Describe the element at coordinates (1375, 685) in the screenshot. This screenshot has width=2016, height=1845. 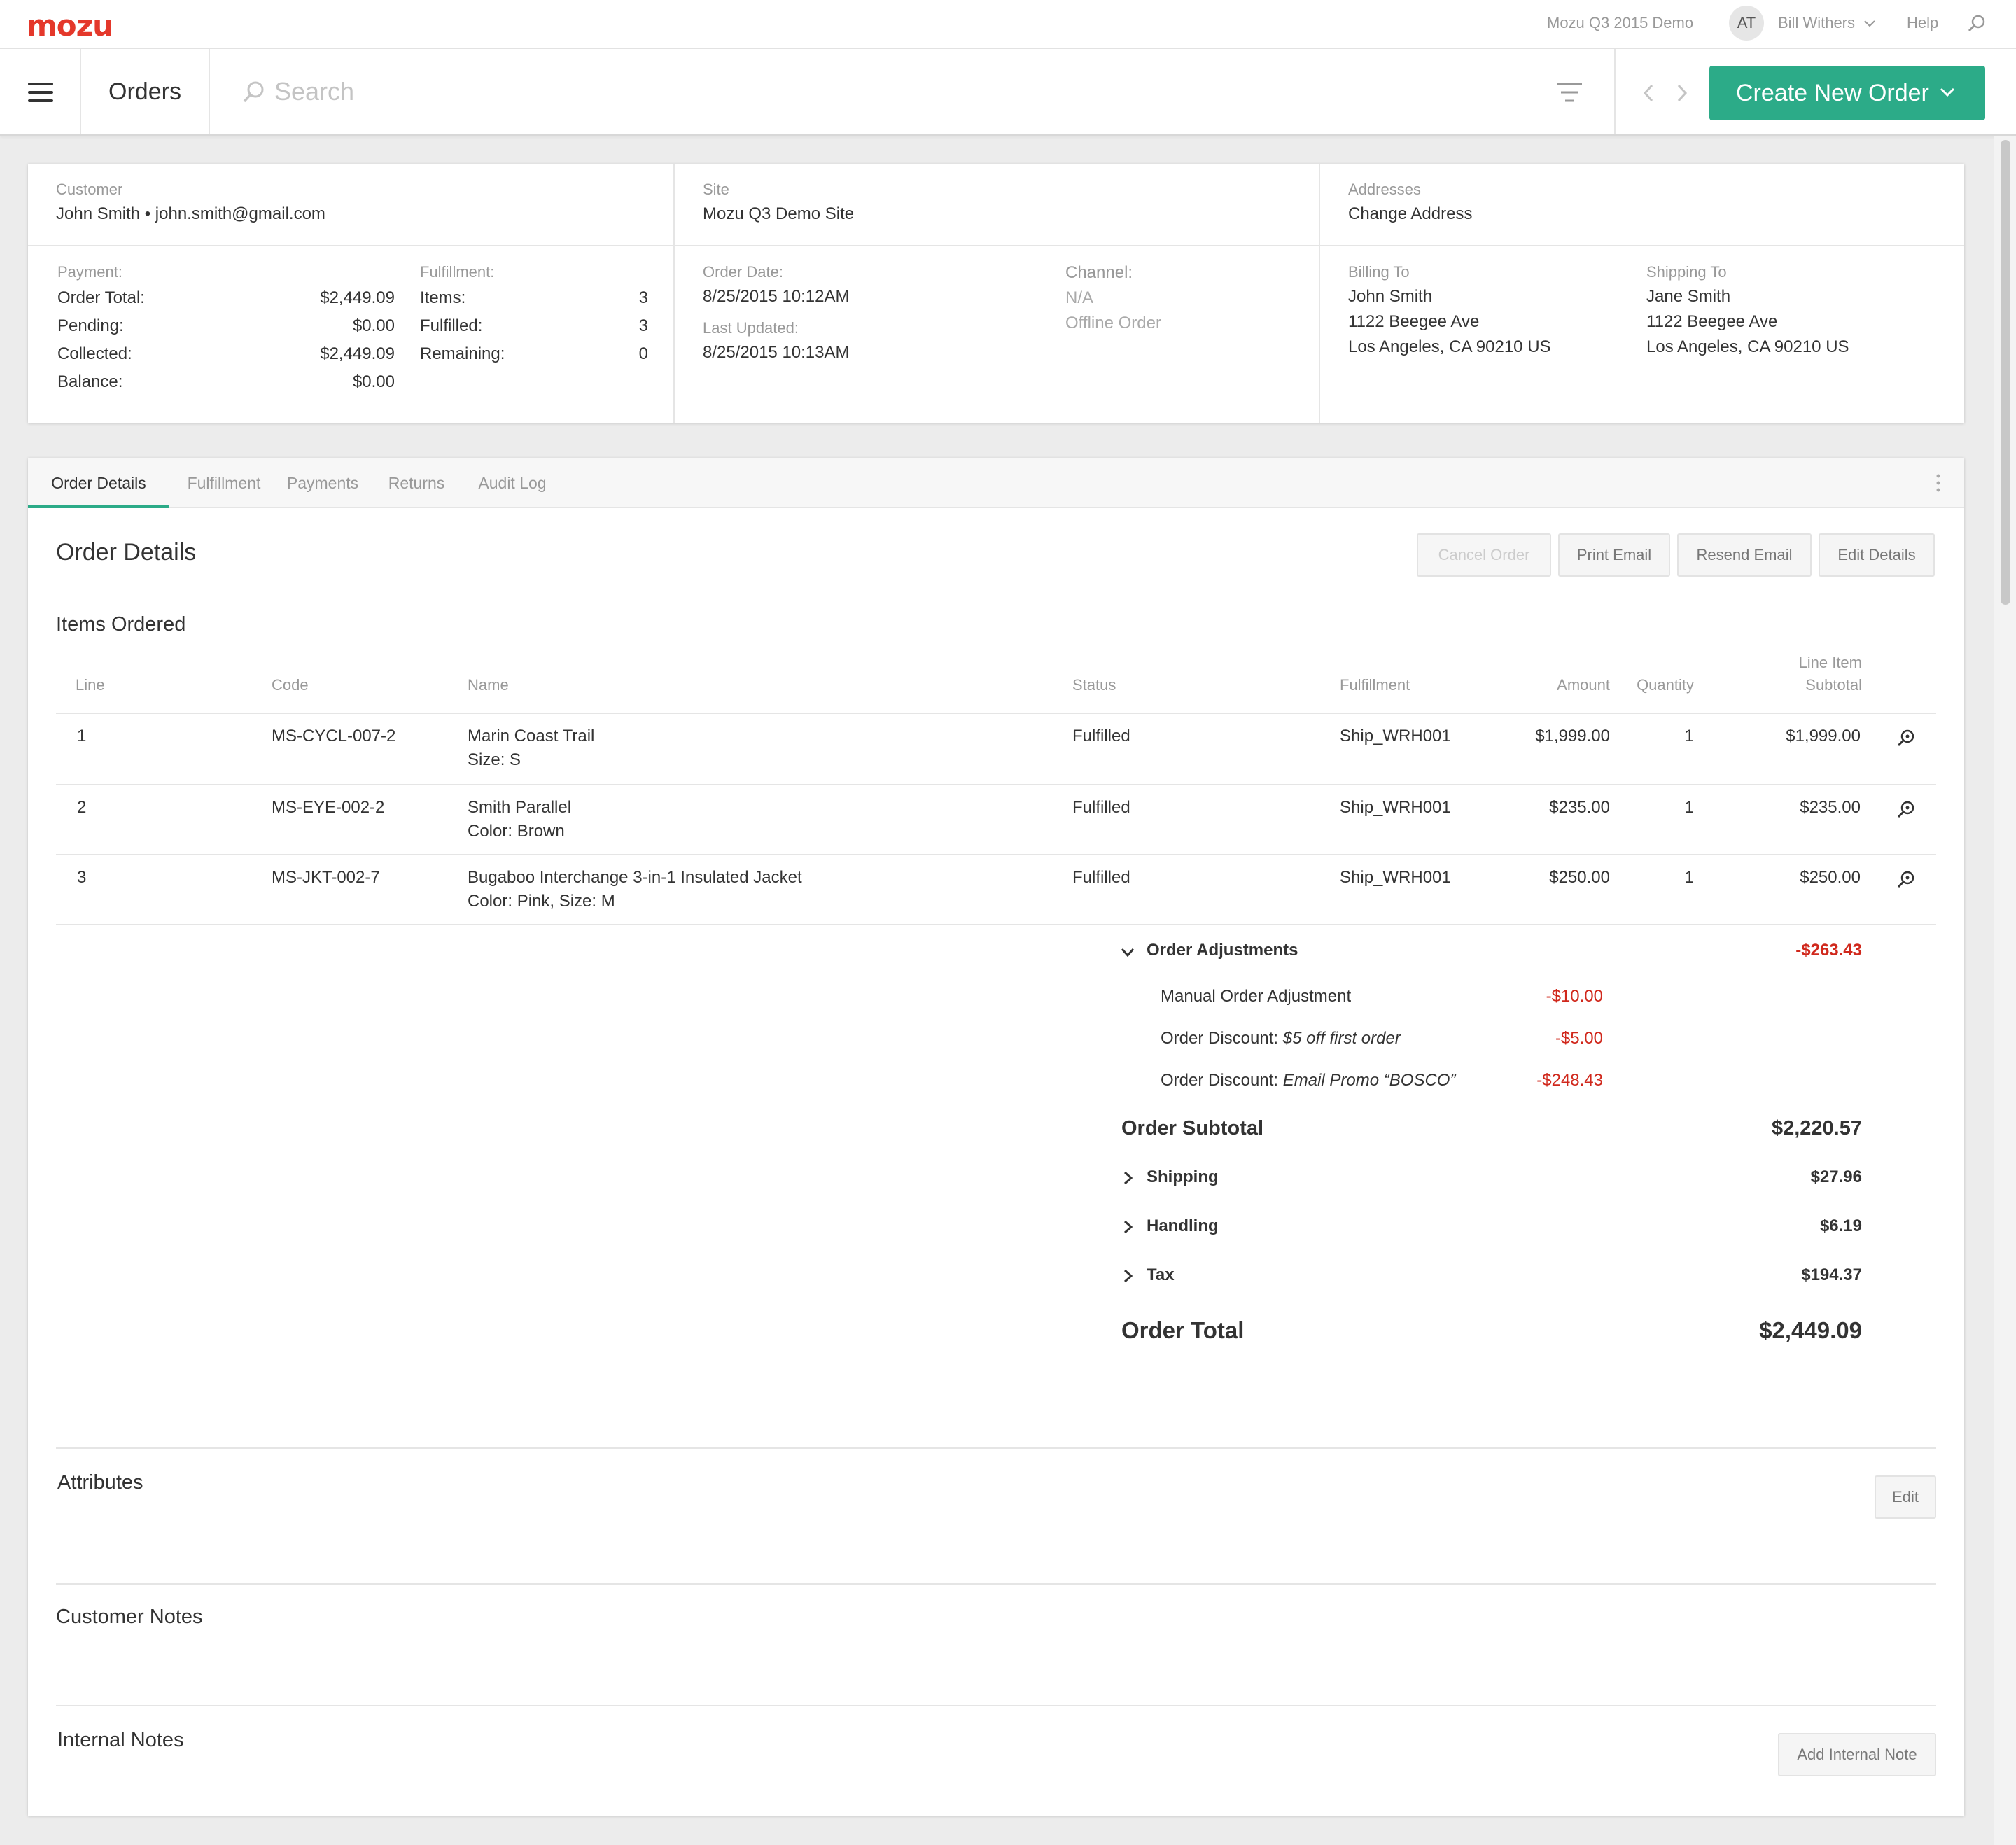
I see `column-header-fulfillment: Fulfillment` at that location.